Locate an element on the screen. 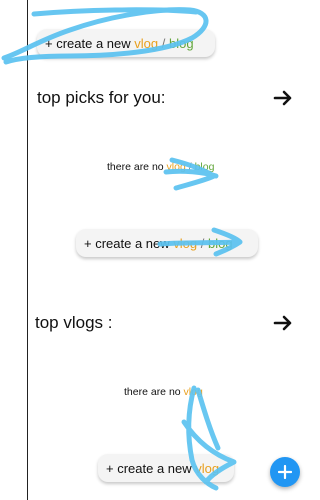 The width and height of the screenshot is (320, 500). plus-icon is located at coordinates (285, 472).